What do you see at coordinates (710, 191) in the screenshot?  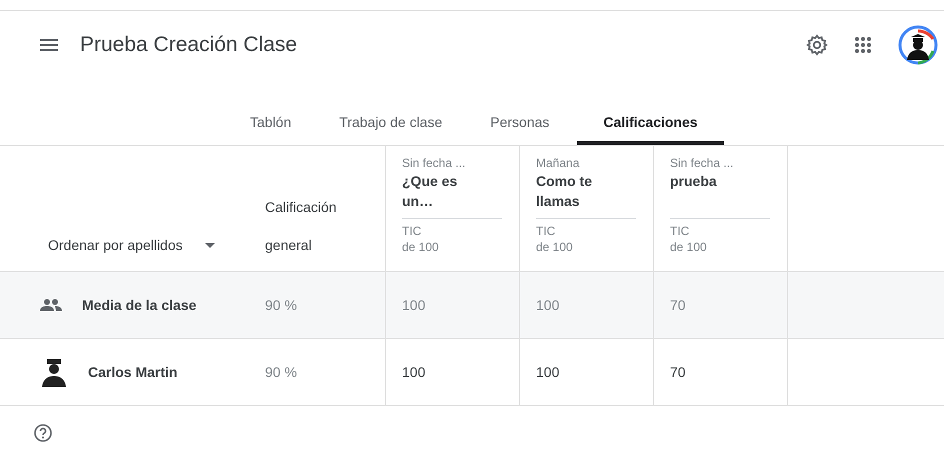 I see `assignment-title: prueba` at bounding box center [710, 191].